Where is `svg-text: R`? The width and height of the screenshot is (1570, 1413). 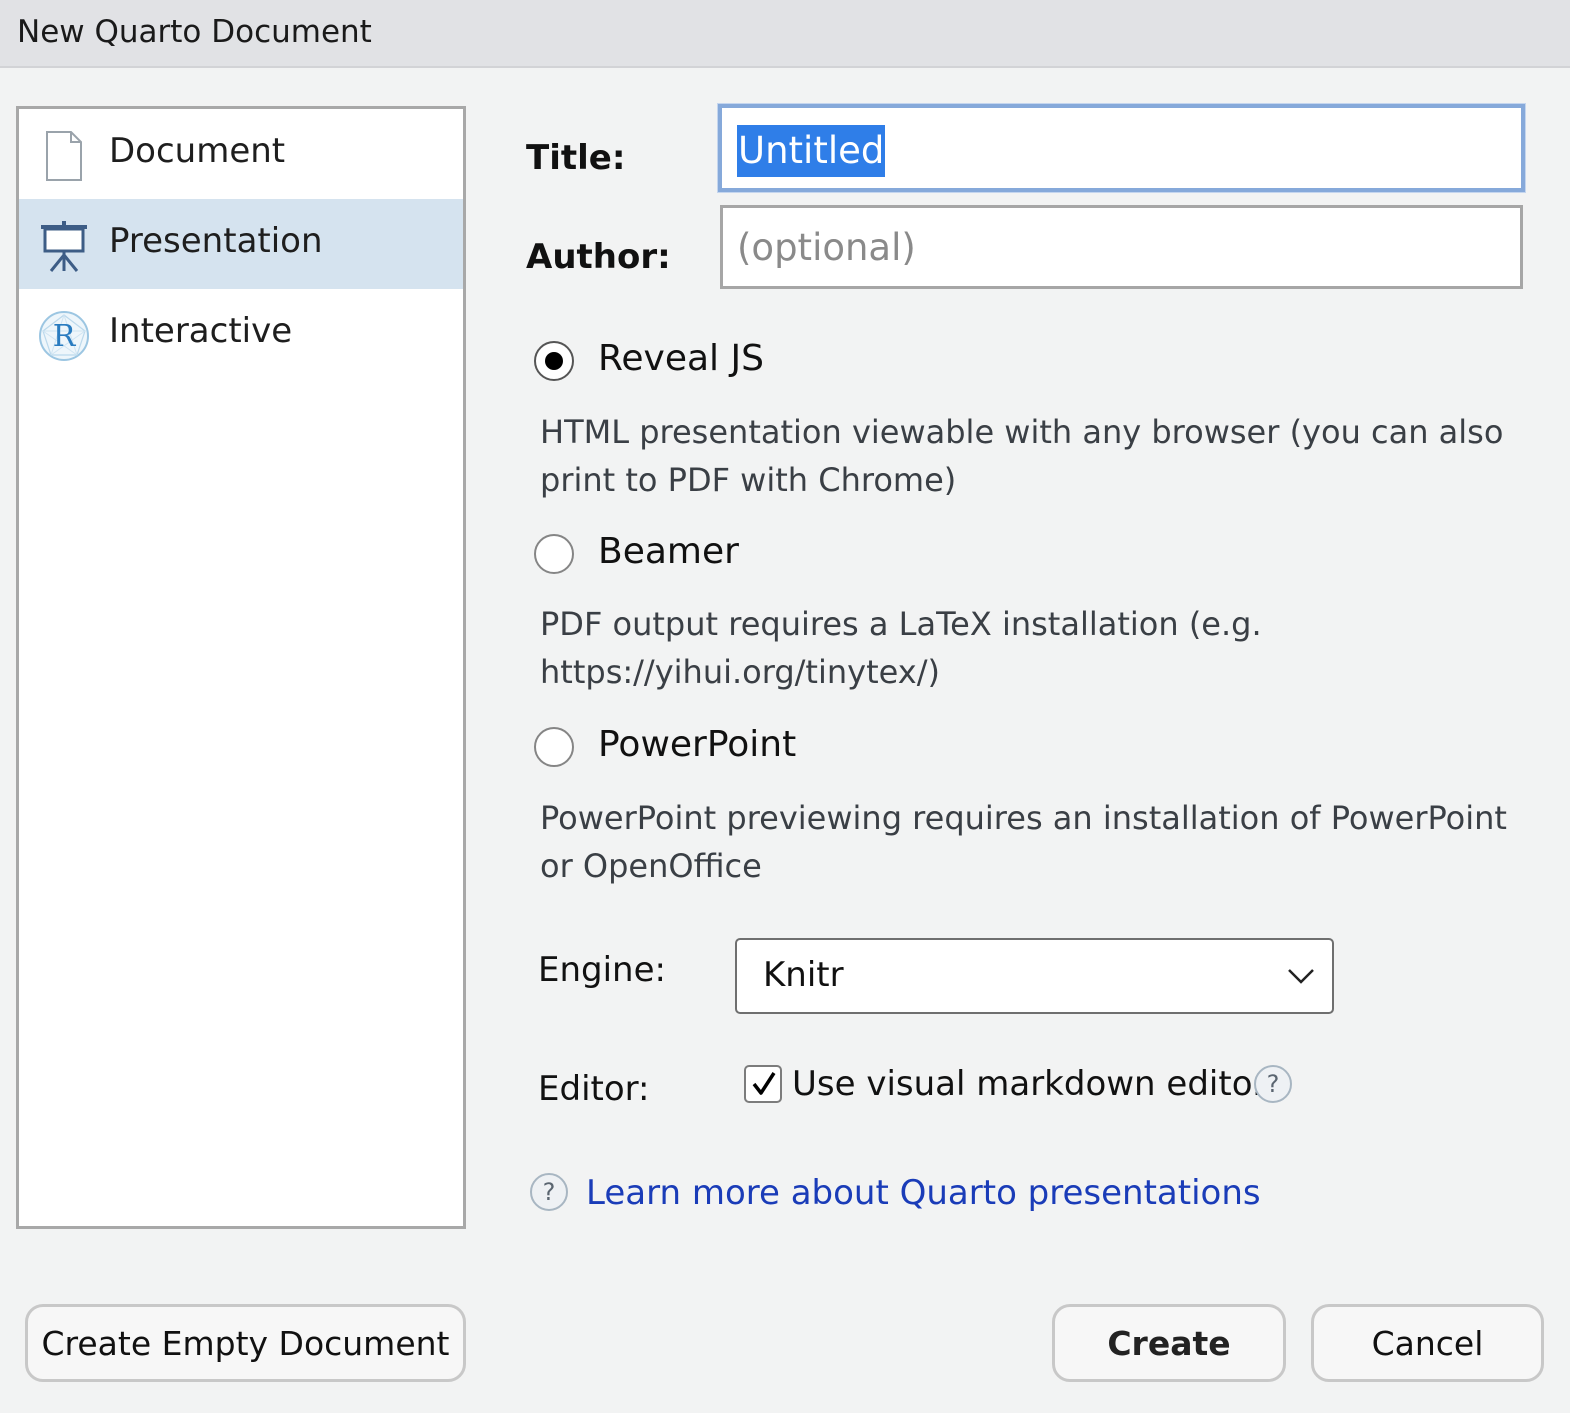 svg-text: R is located at coordinates (65, 336).